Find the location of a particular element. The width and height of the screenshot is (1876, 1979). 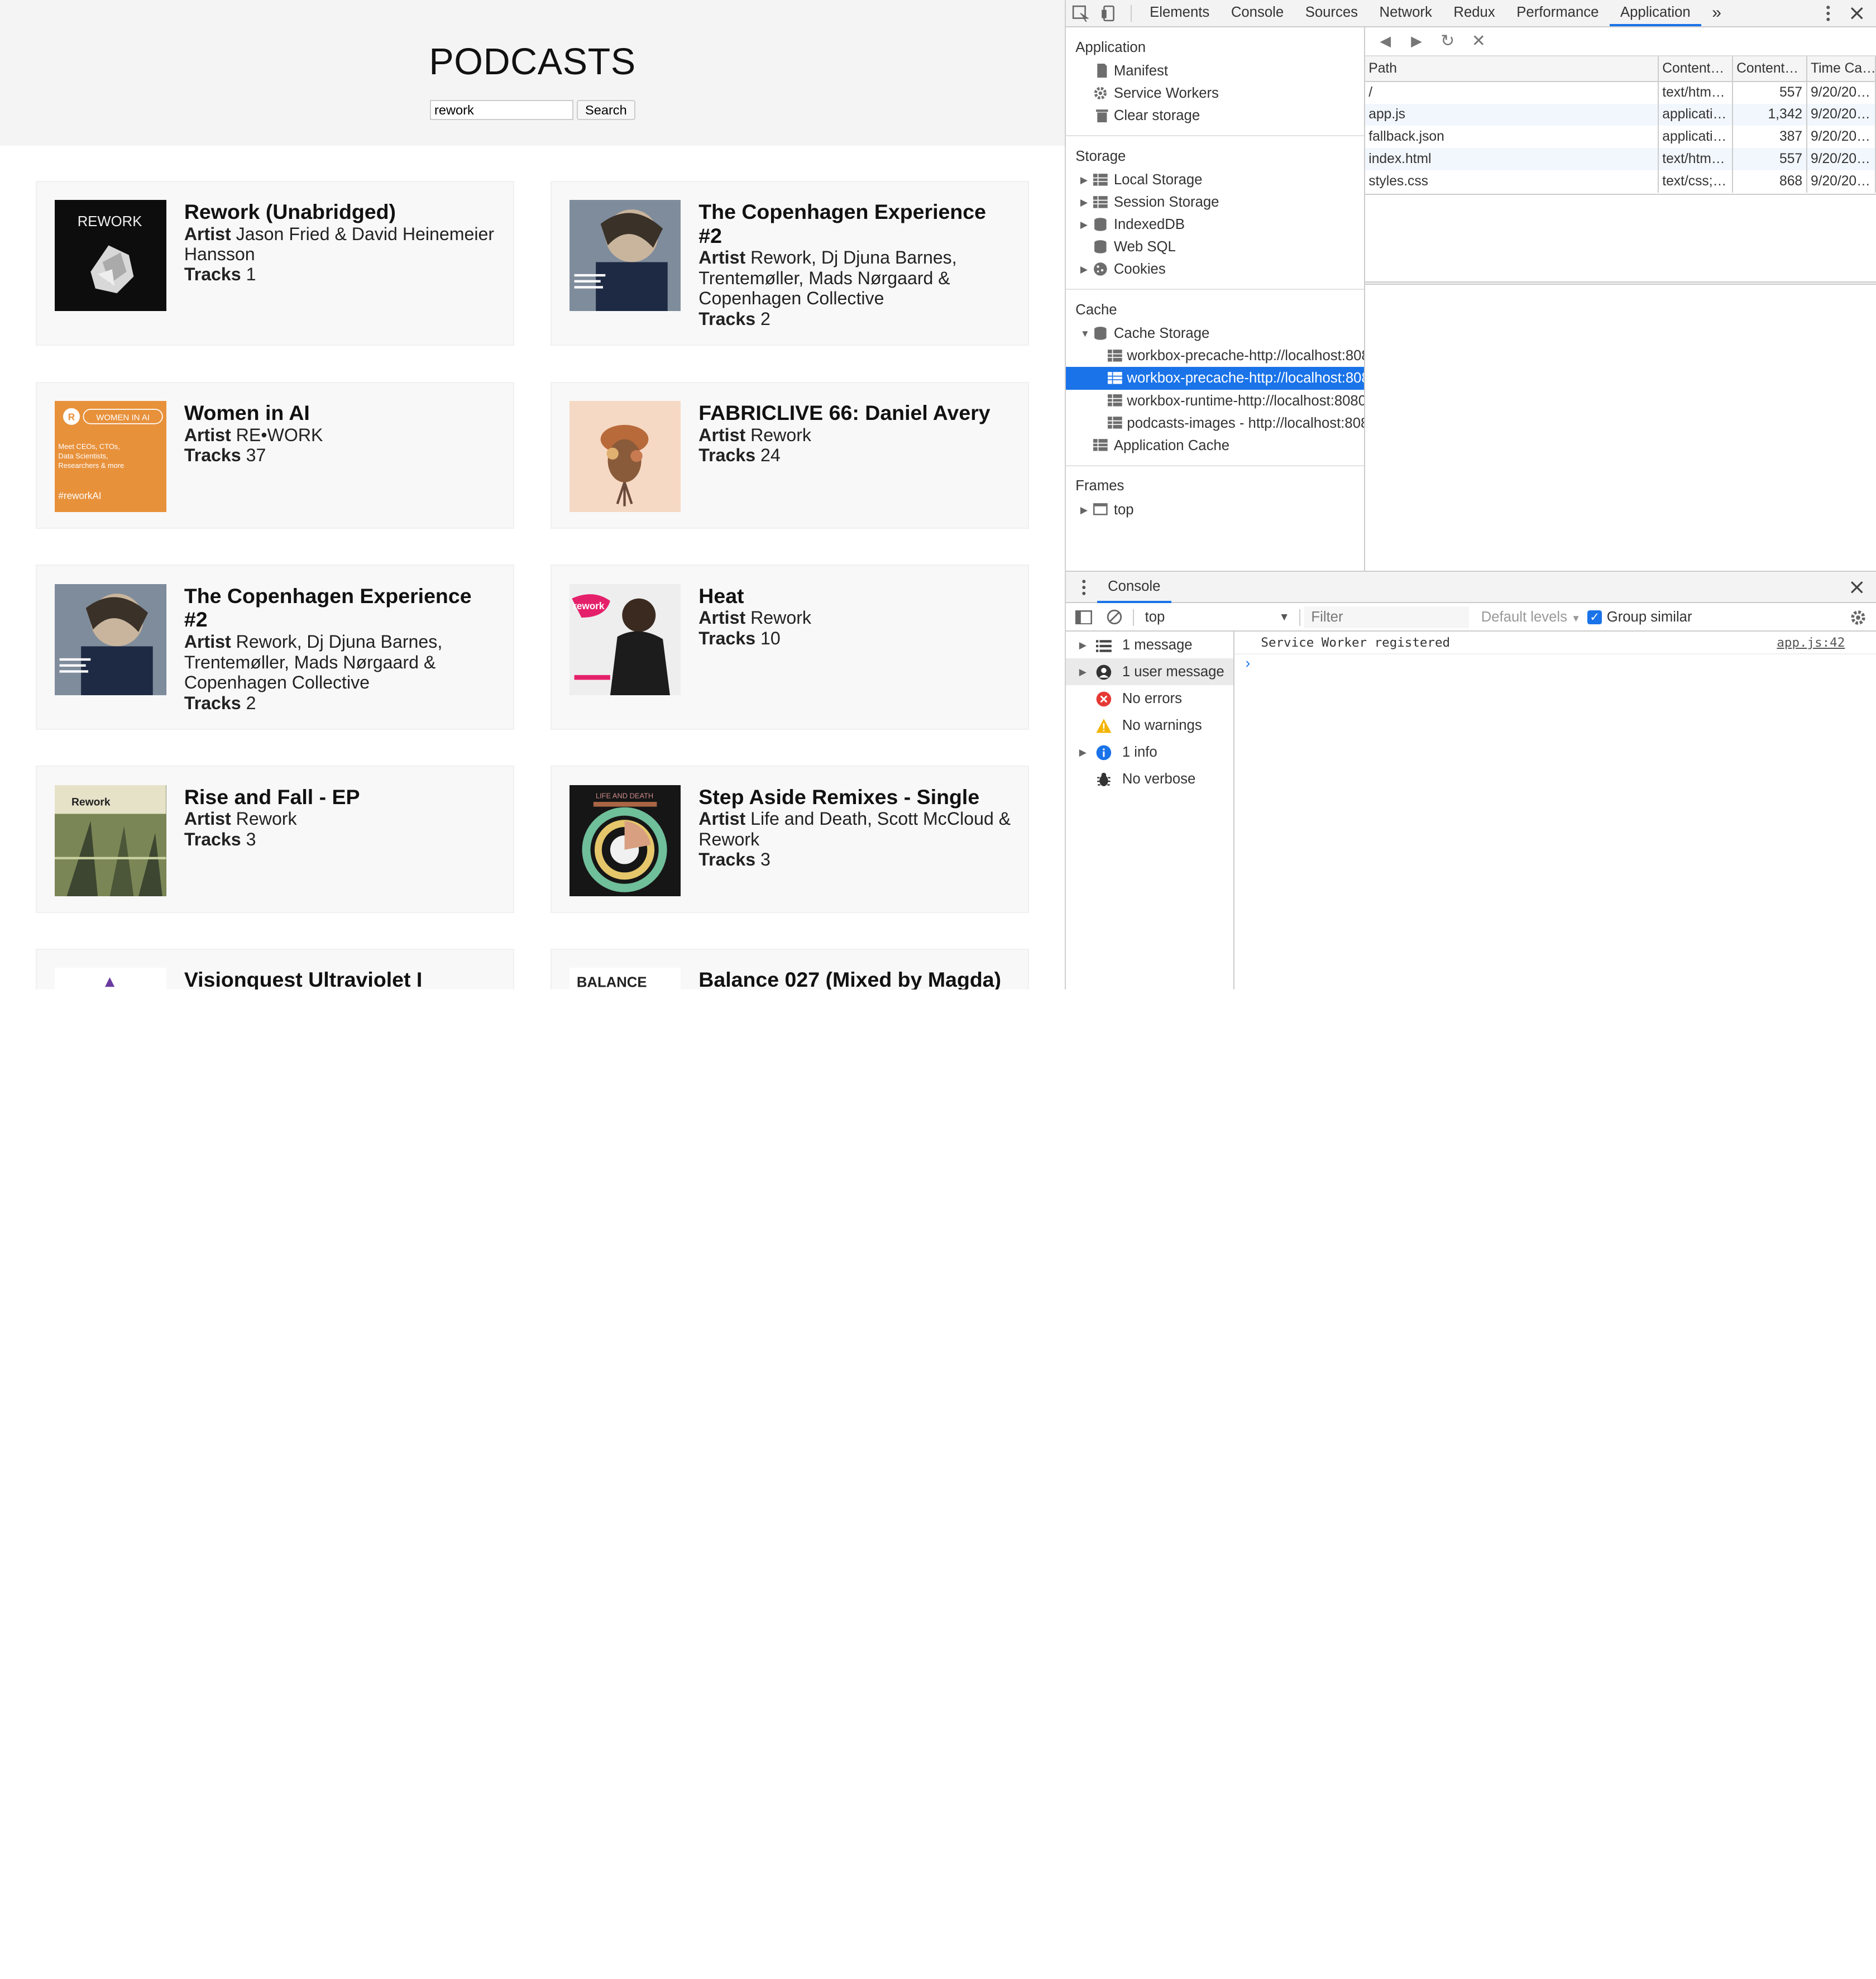

inspect-element-icon is located at coordinates (1080, 13).